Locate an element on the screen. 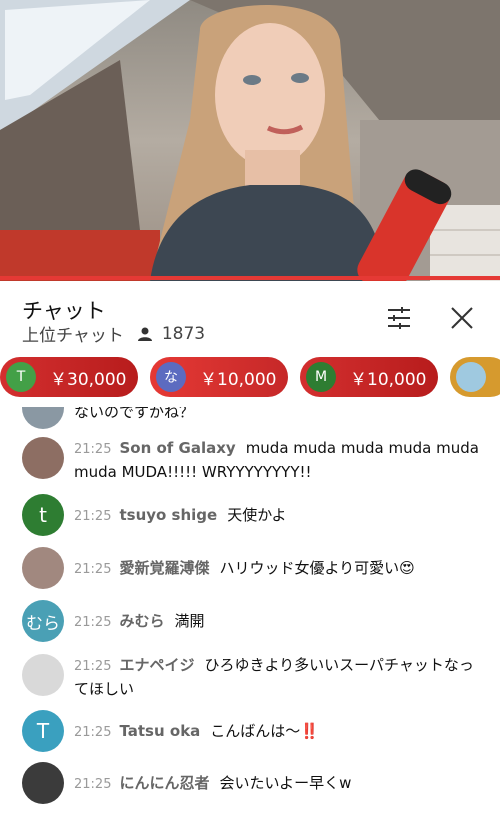  message-author: エナペイジ is located at coordinates (157, 665).